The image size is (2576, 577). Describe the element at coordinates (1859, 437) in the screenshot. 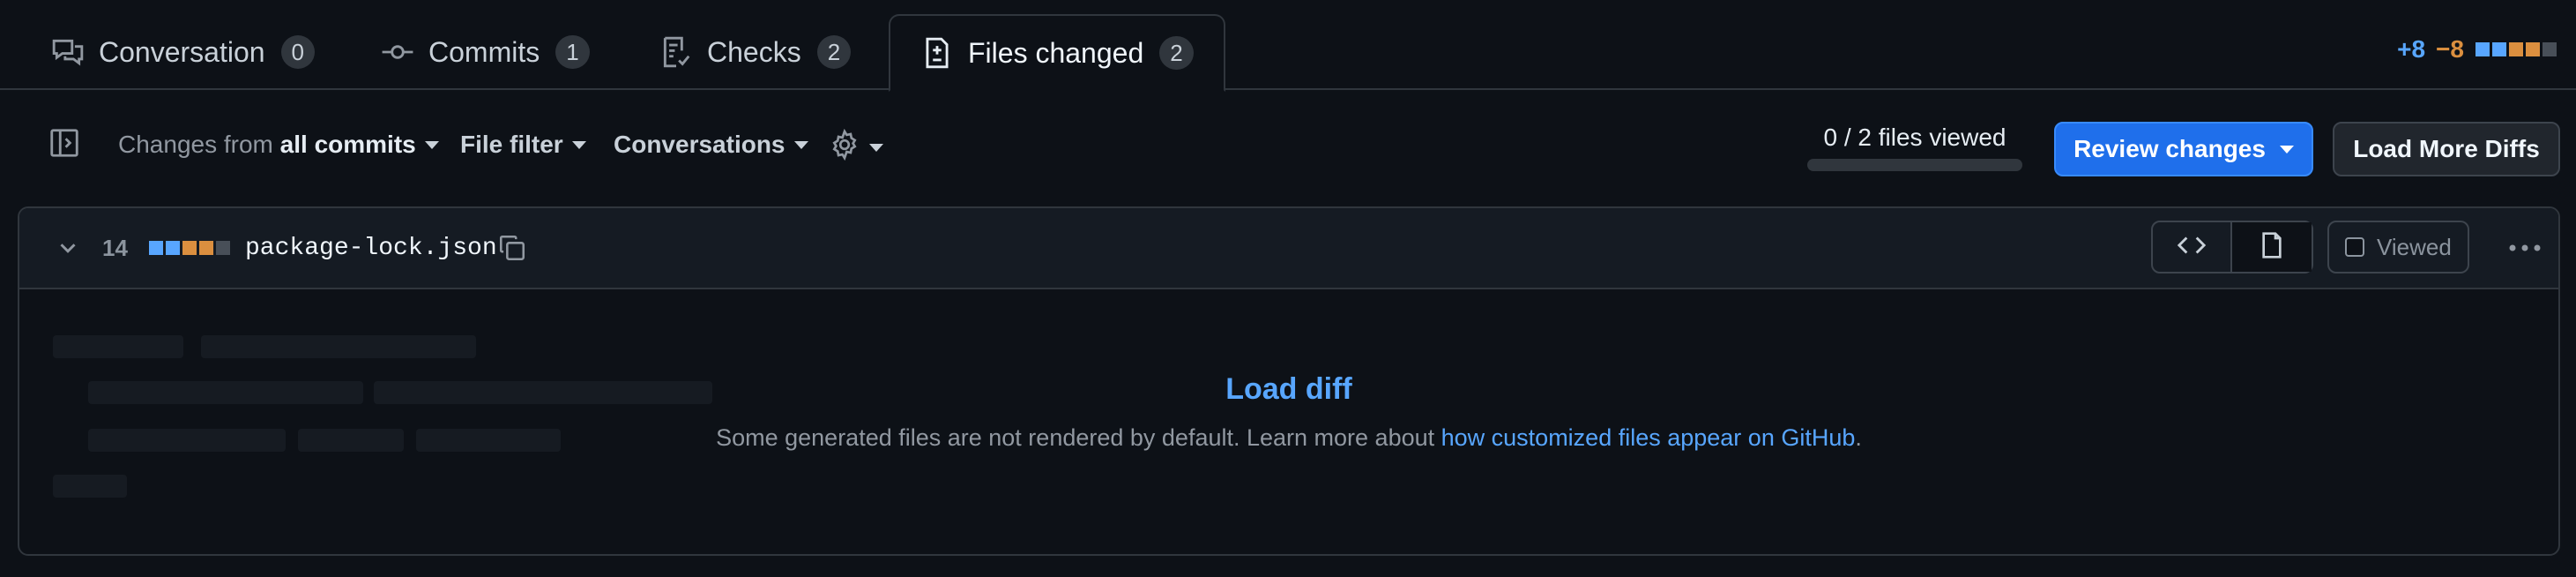

I see `notice-trailing: .` at that location.